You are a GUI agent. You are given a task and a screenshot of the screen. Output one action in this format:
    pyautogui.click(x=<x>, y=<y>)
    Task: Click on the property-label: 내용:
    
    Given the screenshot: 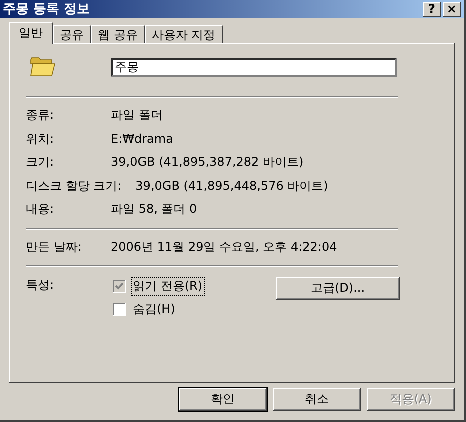 What is the action you would take?
    pyautogui.click(x=41, y=209)
    